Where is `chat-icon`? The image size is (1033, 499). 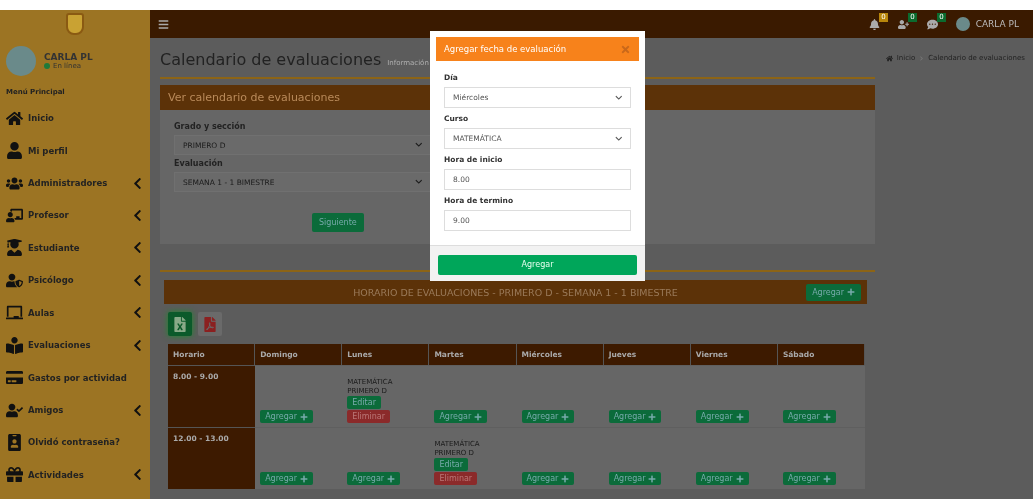 chat-icon is located at coordinates (932, 24).